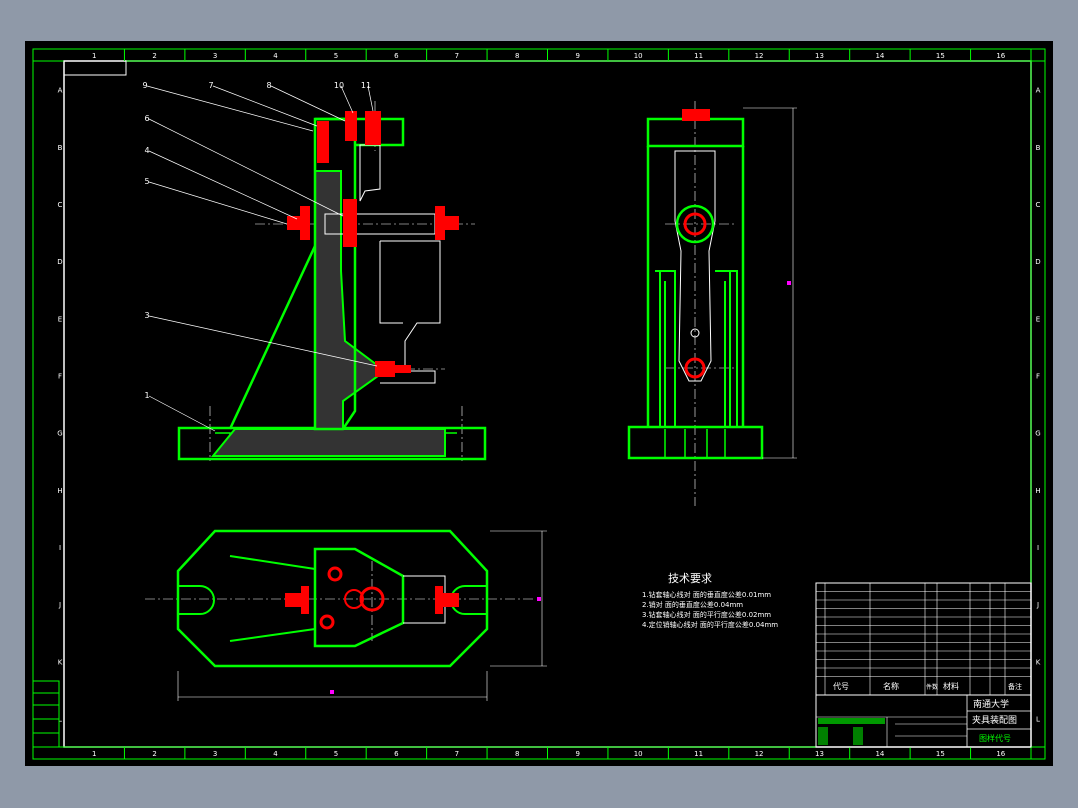 The height and width of the screenshot is (808, 1078). I want to click on part-number-label: 4, so click(146, 150).